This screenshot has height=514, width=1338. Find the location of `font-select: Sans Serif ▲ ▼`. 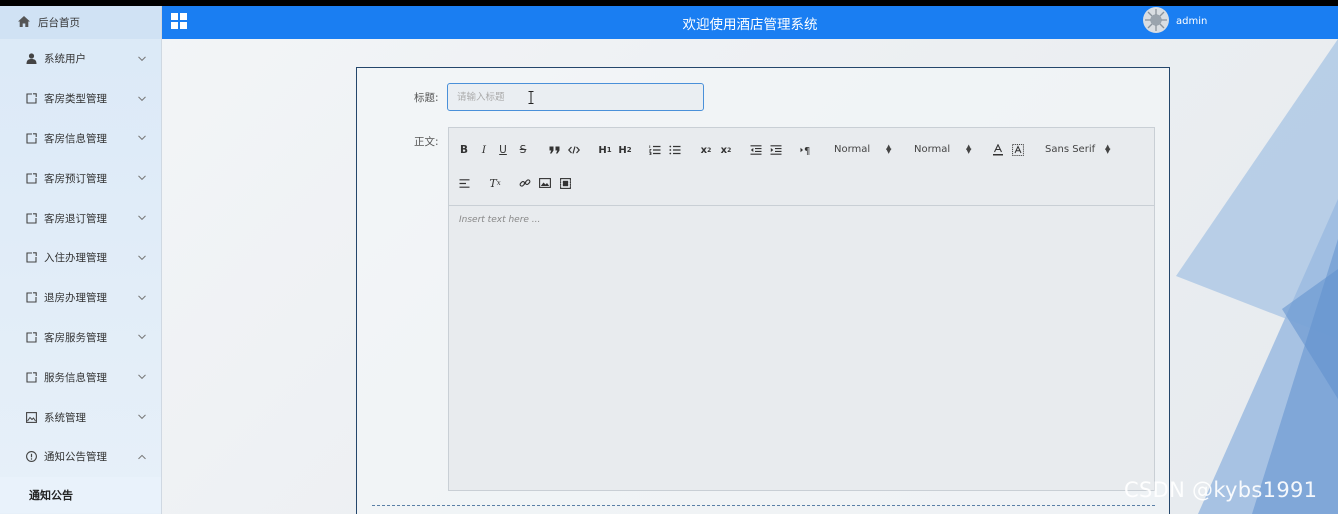

font-select: Sans Serif ▲ ▼ is located at coordinates (1080, 149).